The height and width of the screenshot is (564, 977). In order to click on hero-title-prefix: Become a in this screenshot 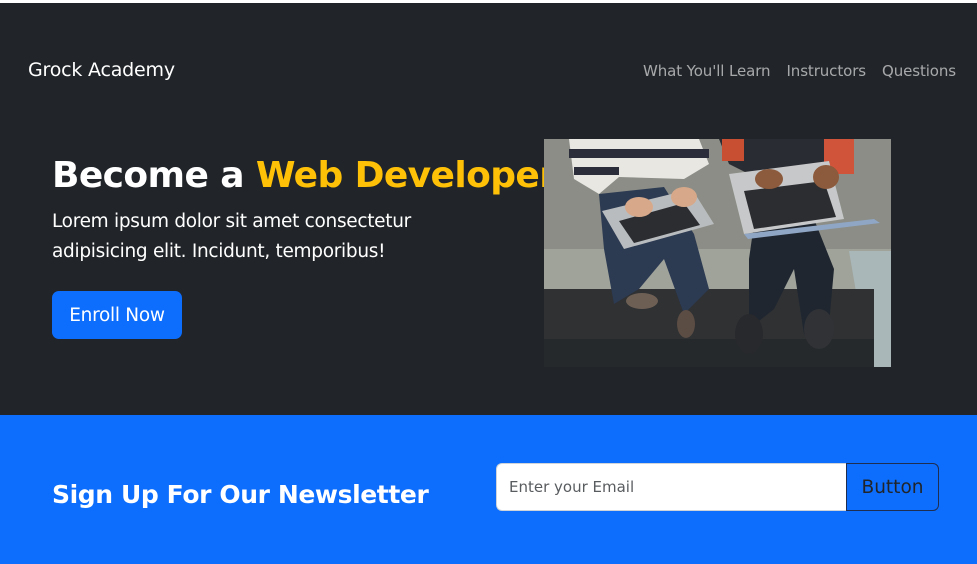, I will do `click(154, 175)`.